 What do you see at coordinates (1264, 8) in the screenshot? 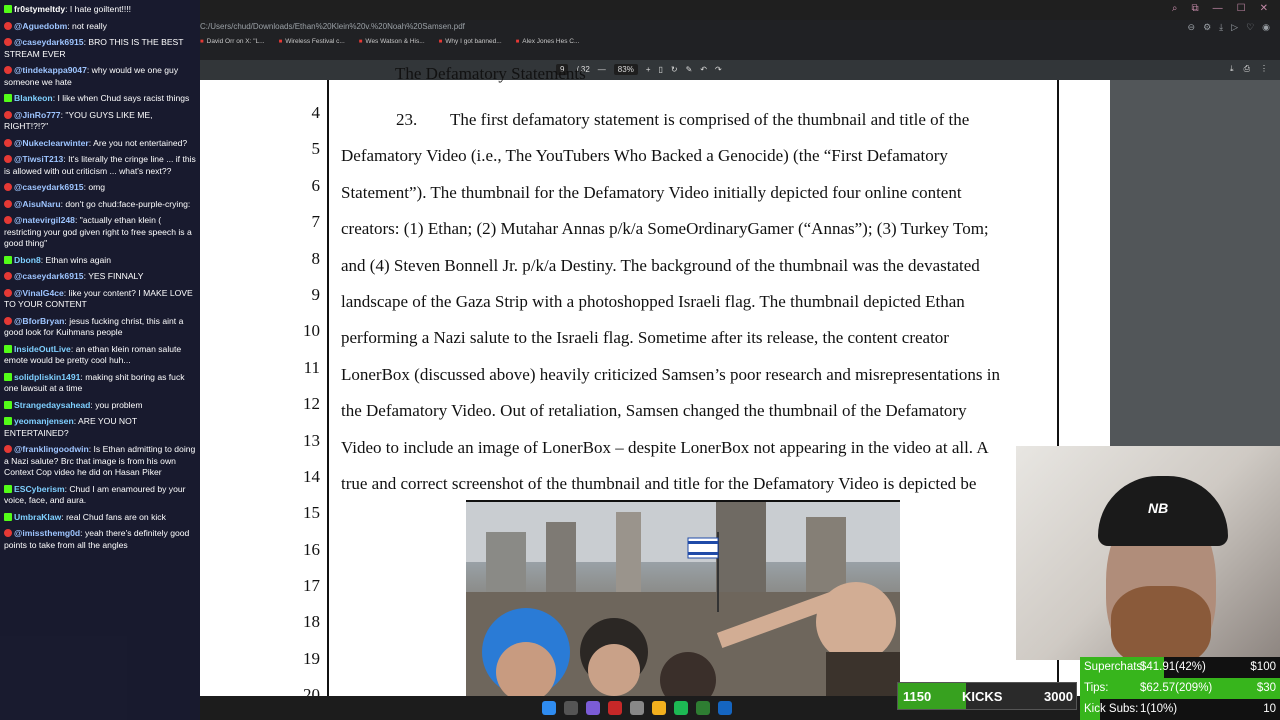
I see `close-icon: ✕` at bounding box center [1264, 8].